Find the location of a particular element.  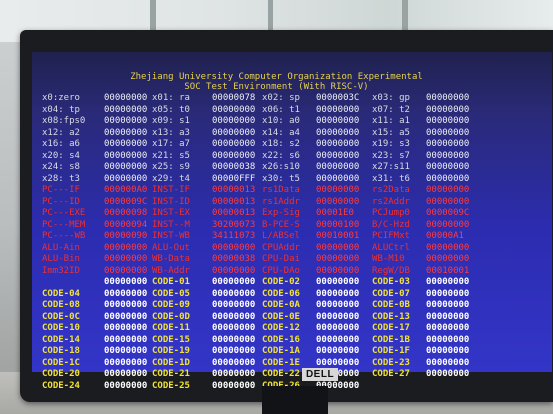

register-label: INST-ID is located at coordinates (171, 201).